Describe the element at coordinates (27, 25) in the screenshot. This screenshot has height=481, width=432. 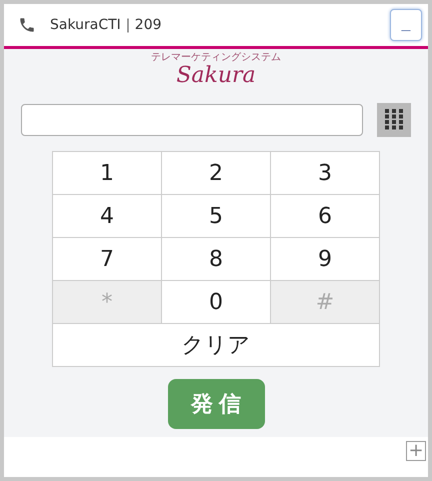
I see `phone-icon` at that location.